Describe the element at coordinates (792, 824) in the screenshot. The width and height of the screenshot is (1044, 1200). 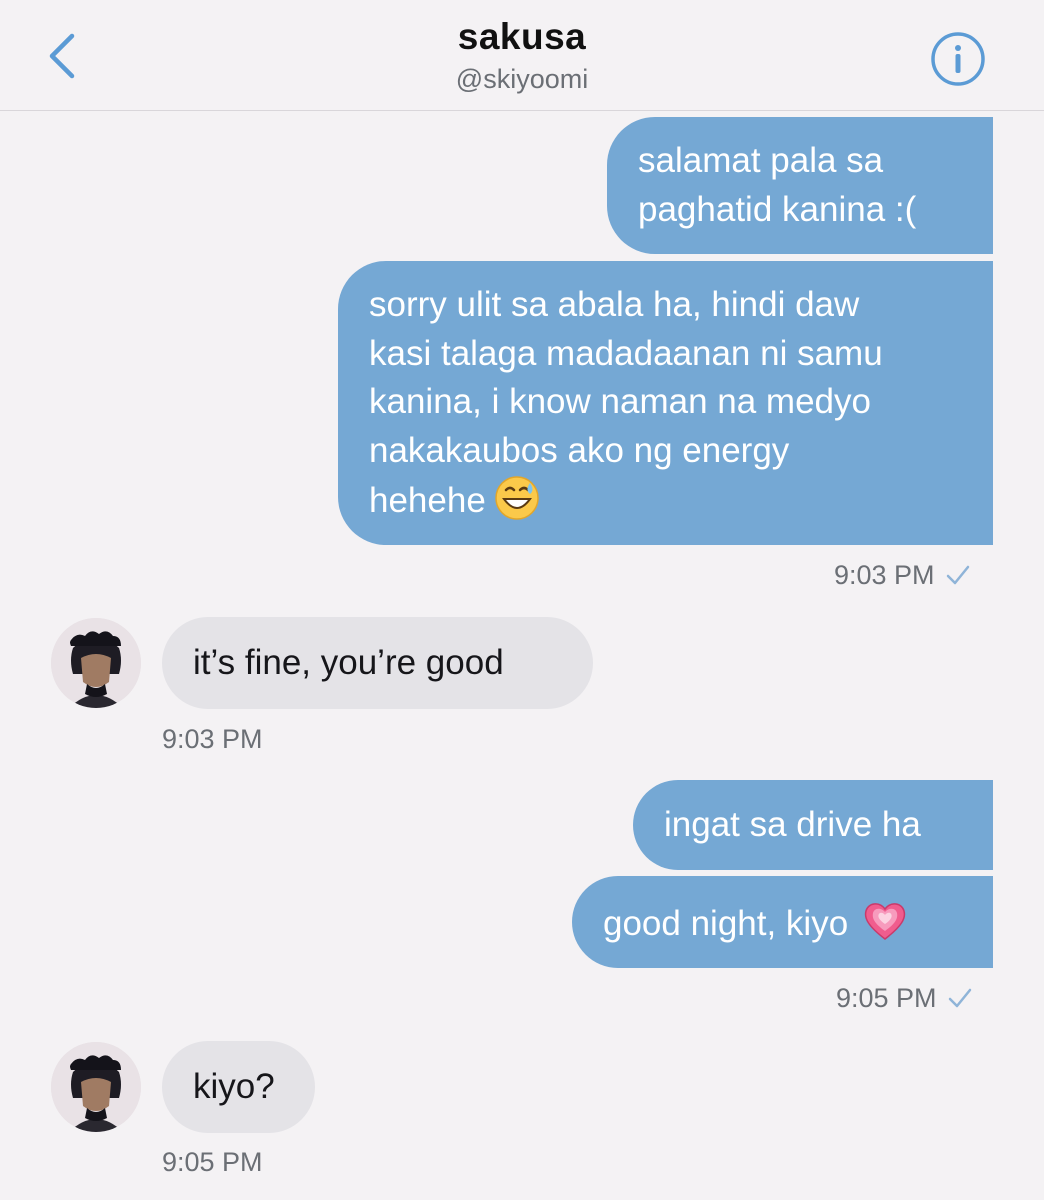
I see `message-text: ingat sa drive ha` at that location.